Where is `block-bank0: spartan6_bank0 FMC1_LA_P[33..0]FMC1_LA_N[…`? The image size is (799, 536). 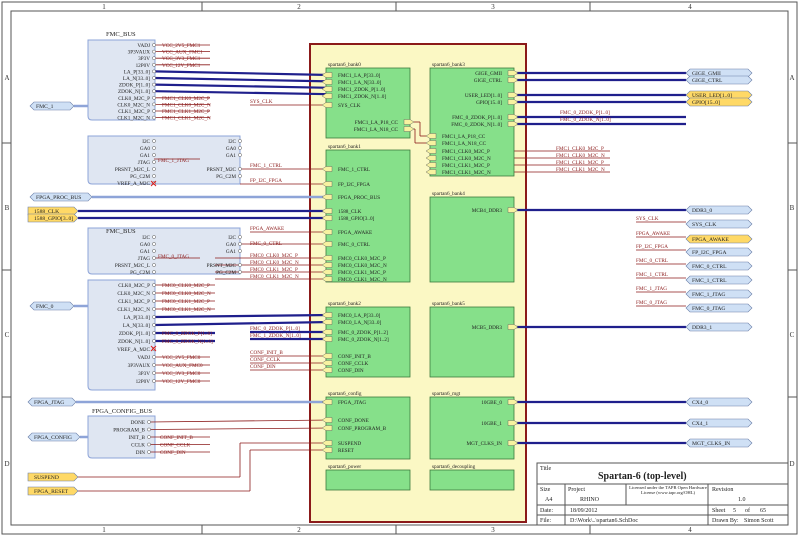
block-bank0: spartan6_bank0 FMC1_LA_P[33..0]FMC1_LA_N[… is located at coordinates (368, 100).